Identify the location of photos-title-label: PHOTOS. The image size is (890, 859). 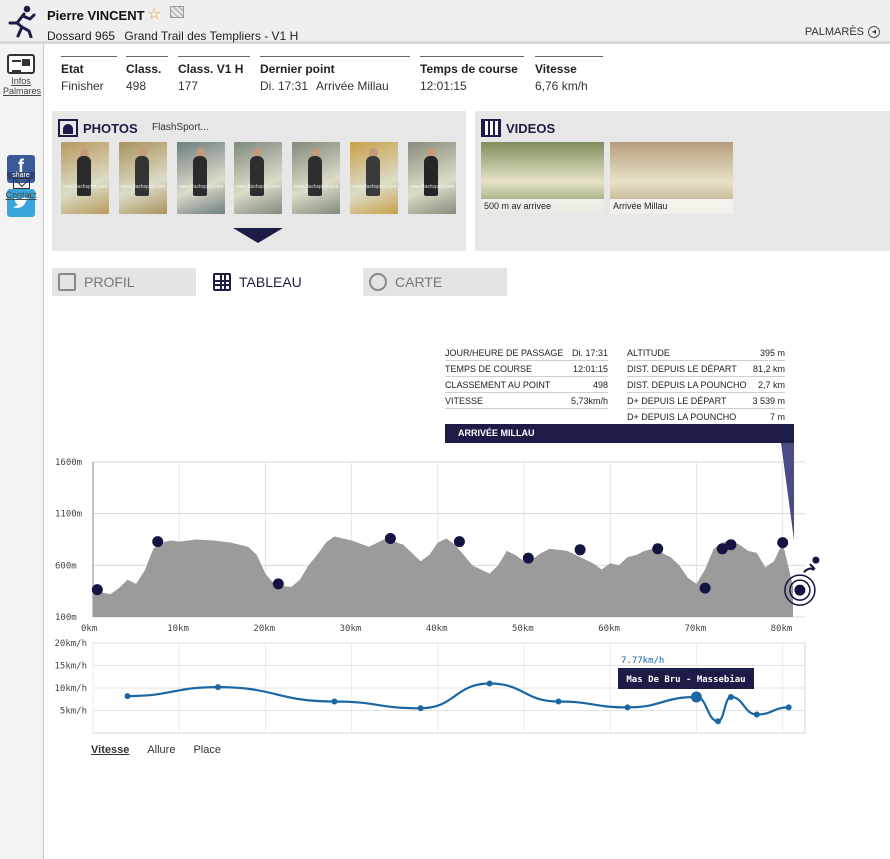
(110, 128).